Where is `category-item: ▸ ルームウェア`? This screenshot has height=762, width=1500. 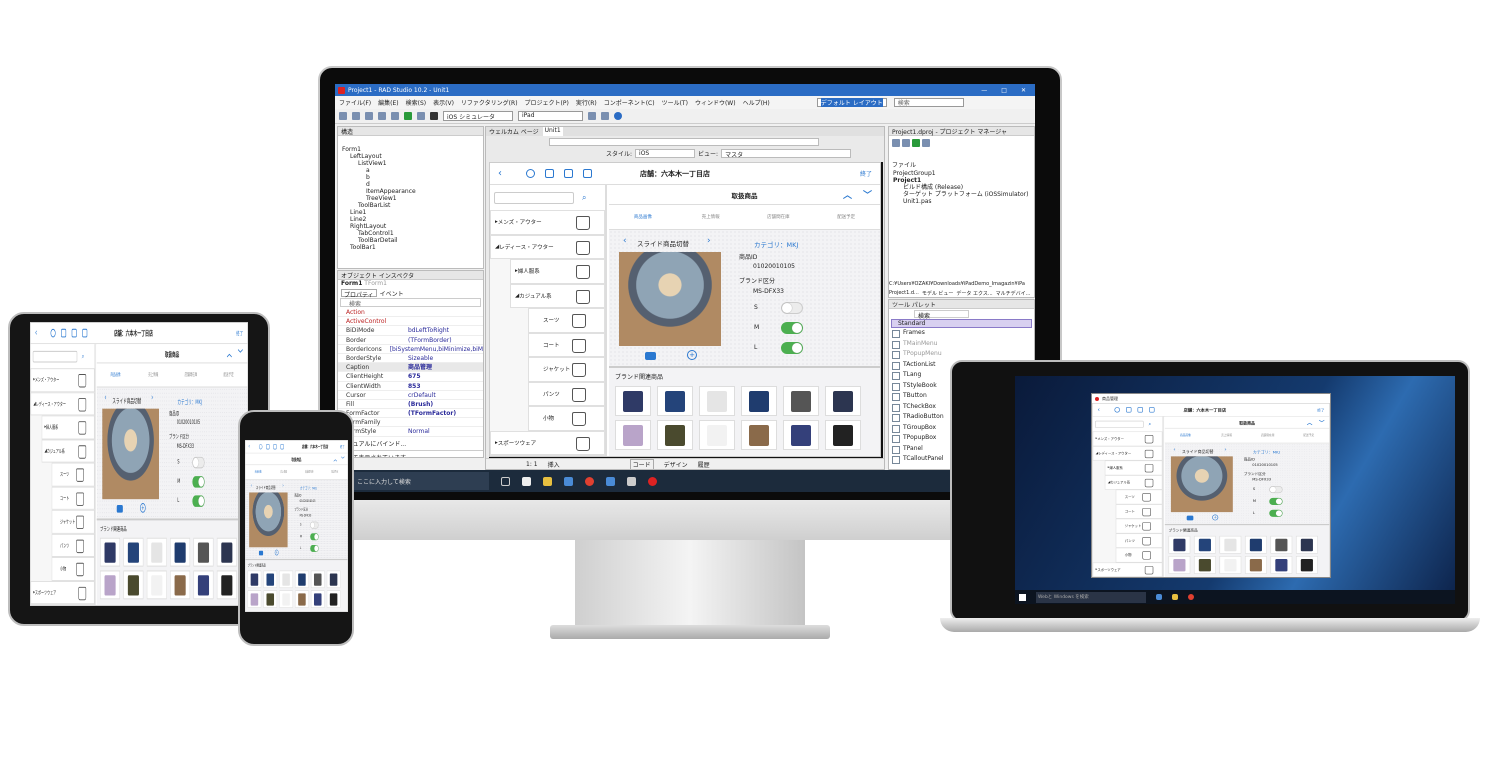 category-item: ▸ ルームウェア is located at coordinates (547, 455).